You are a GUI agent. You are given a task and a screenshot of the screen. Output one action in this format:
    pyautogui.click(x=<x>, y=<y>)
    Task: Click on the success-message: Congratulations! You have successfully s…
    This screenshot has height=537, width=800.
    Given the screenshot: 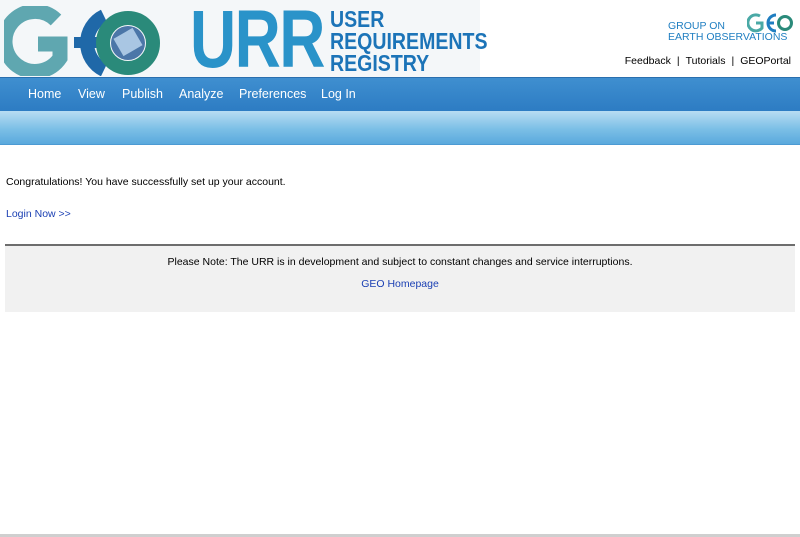 What is the action you would take?
    pyautogui.click(x=146, y=182)
    